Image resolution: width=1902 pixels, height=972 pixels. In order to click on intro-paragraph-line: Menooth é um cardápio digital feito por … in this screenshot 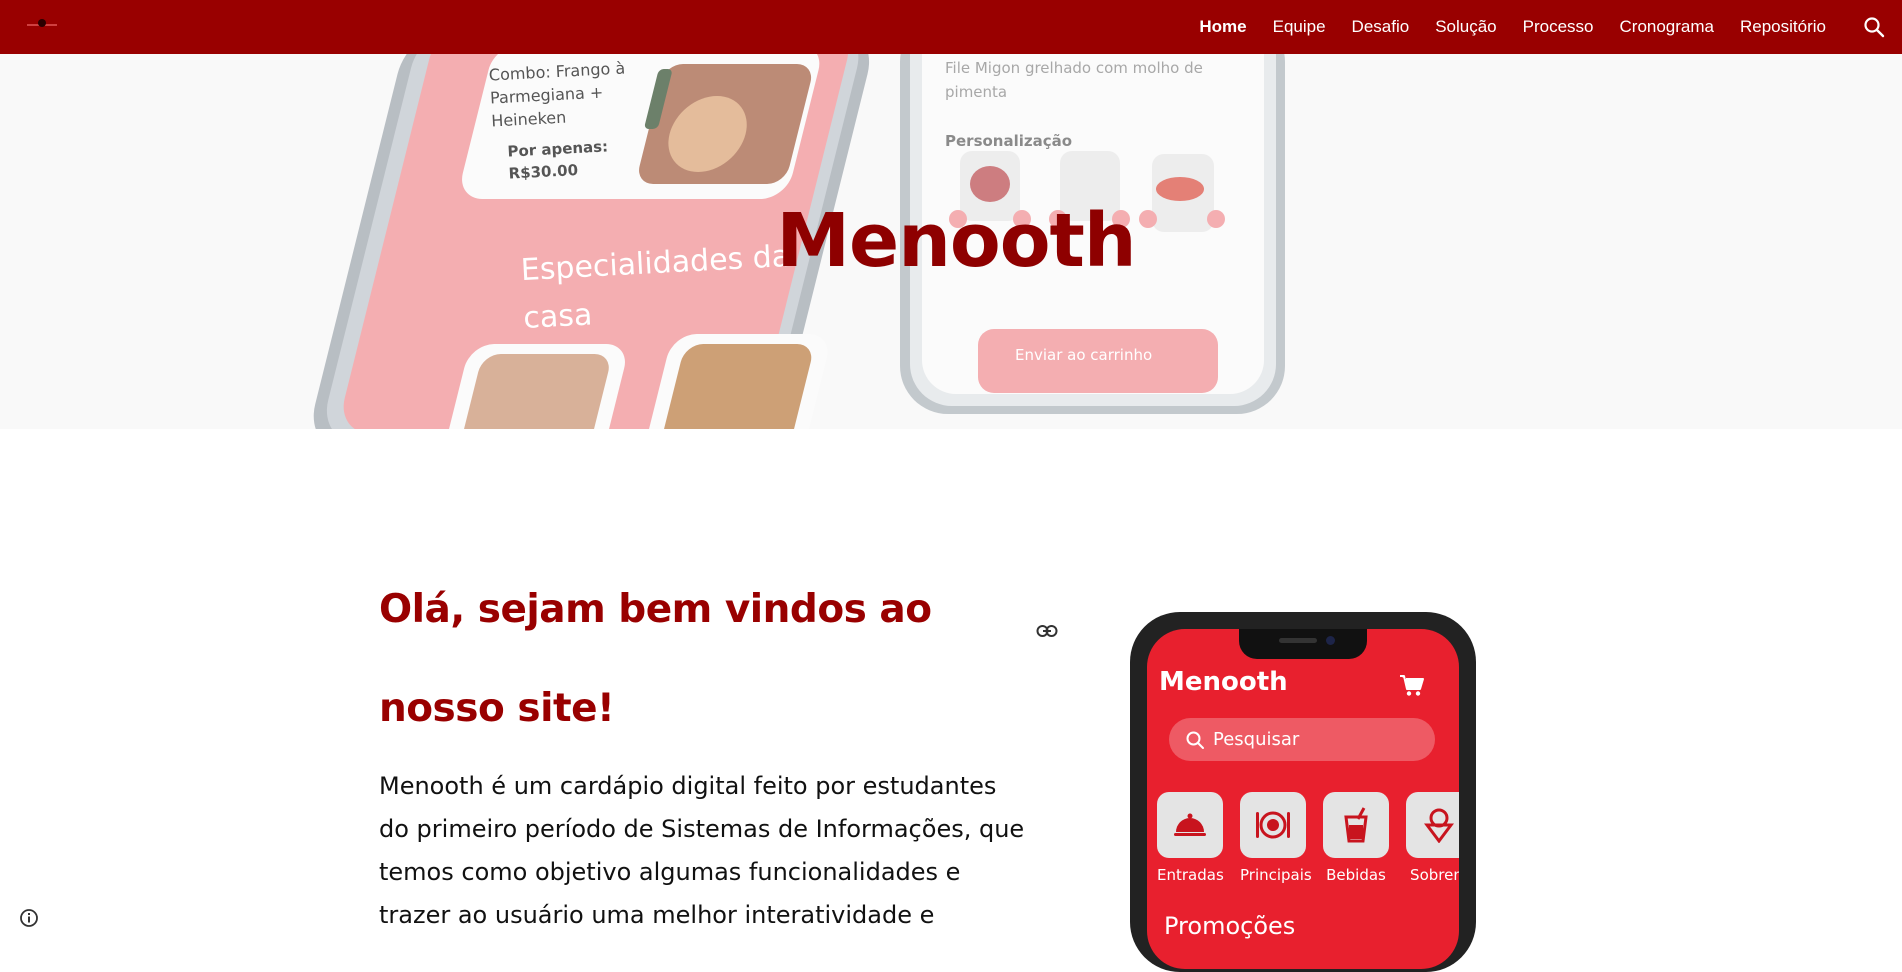, I will do `click(688, 786)`.